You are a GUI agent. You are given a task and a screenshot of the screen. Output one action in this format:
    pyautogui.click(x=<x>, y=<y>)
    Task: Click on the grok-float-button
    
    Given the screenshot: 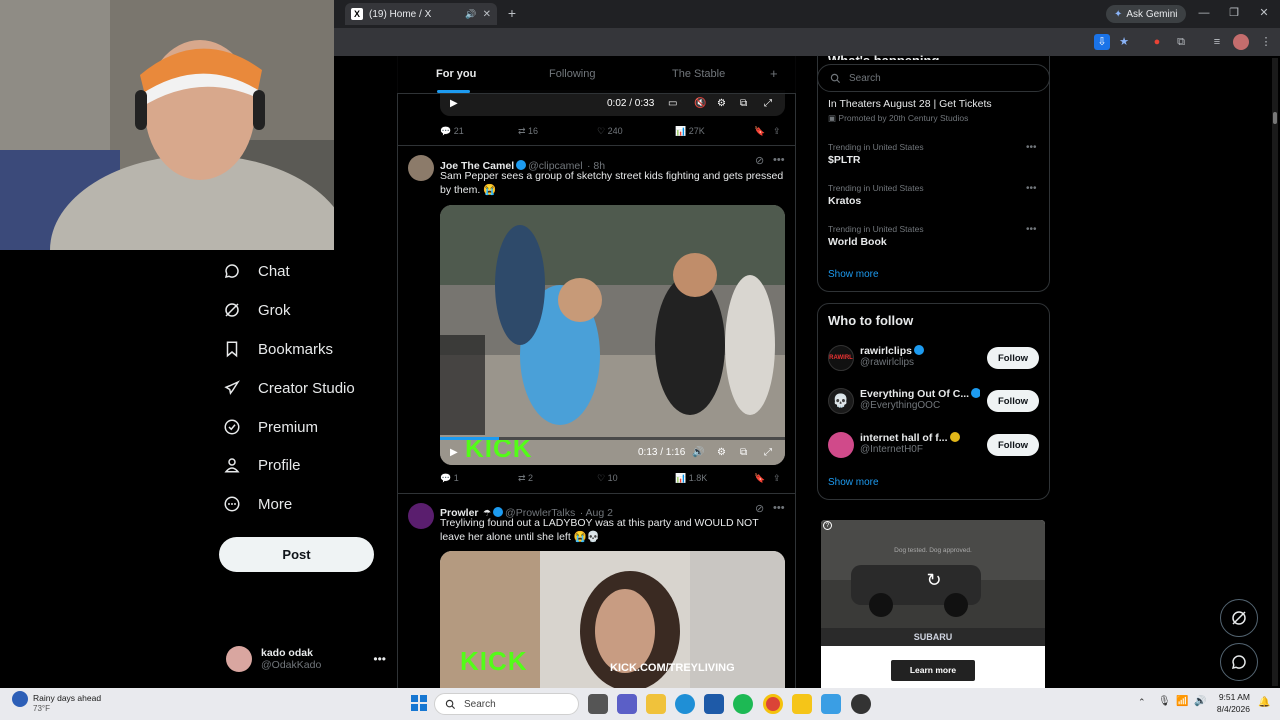 What is the action you would take?
    pyautogui.click(x=1239, y=618)
    